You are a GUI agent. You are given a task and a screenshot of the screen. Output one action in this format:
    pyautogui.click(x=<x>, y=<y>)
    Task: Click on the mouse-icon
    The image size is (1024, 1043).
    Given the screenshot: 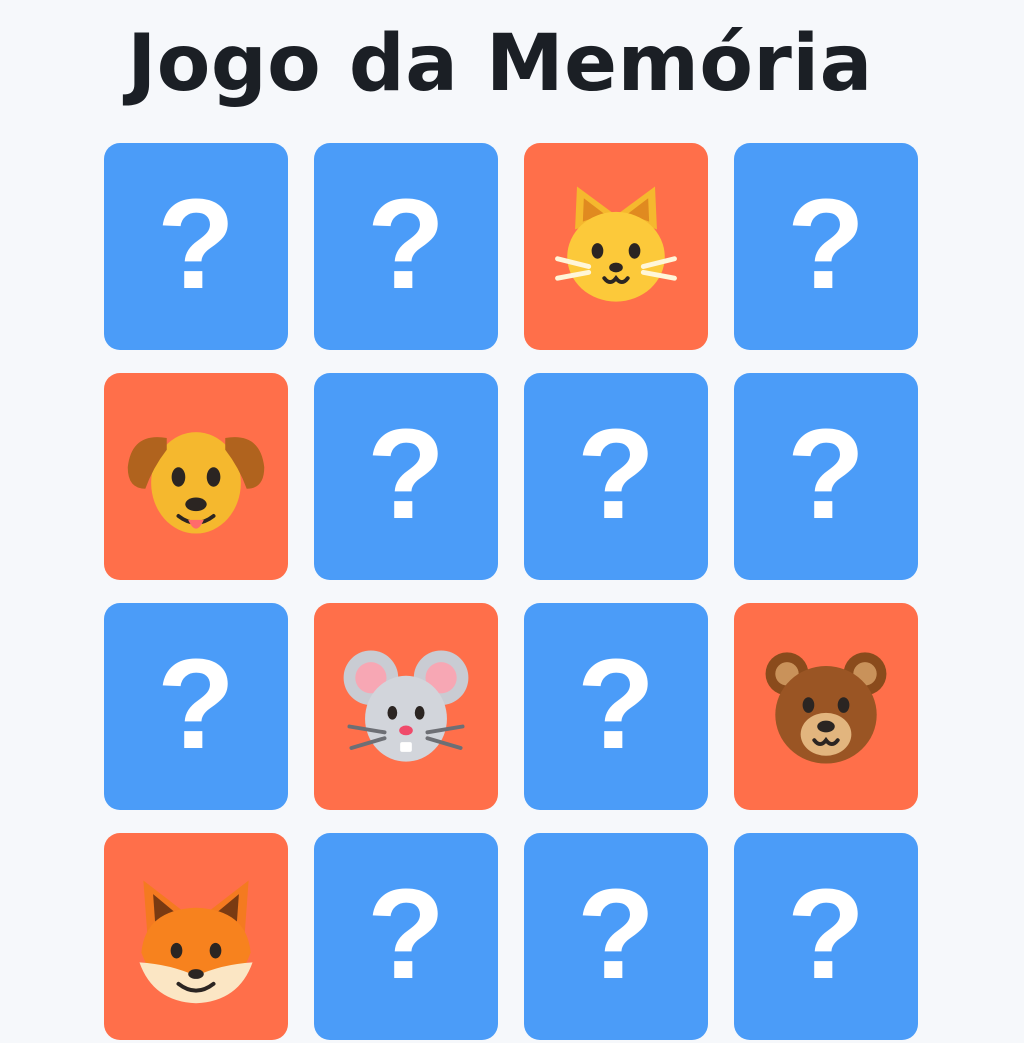 What is the action you would take?
    pyautogui.click(x=406, y=707)
    